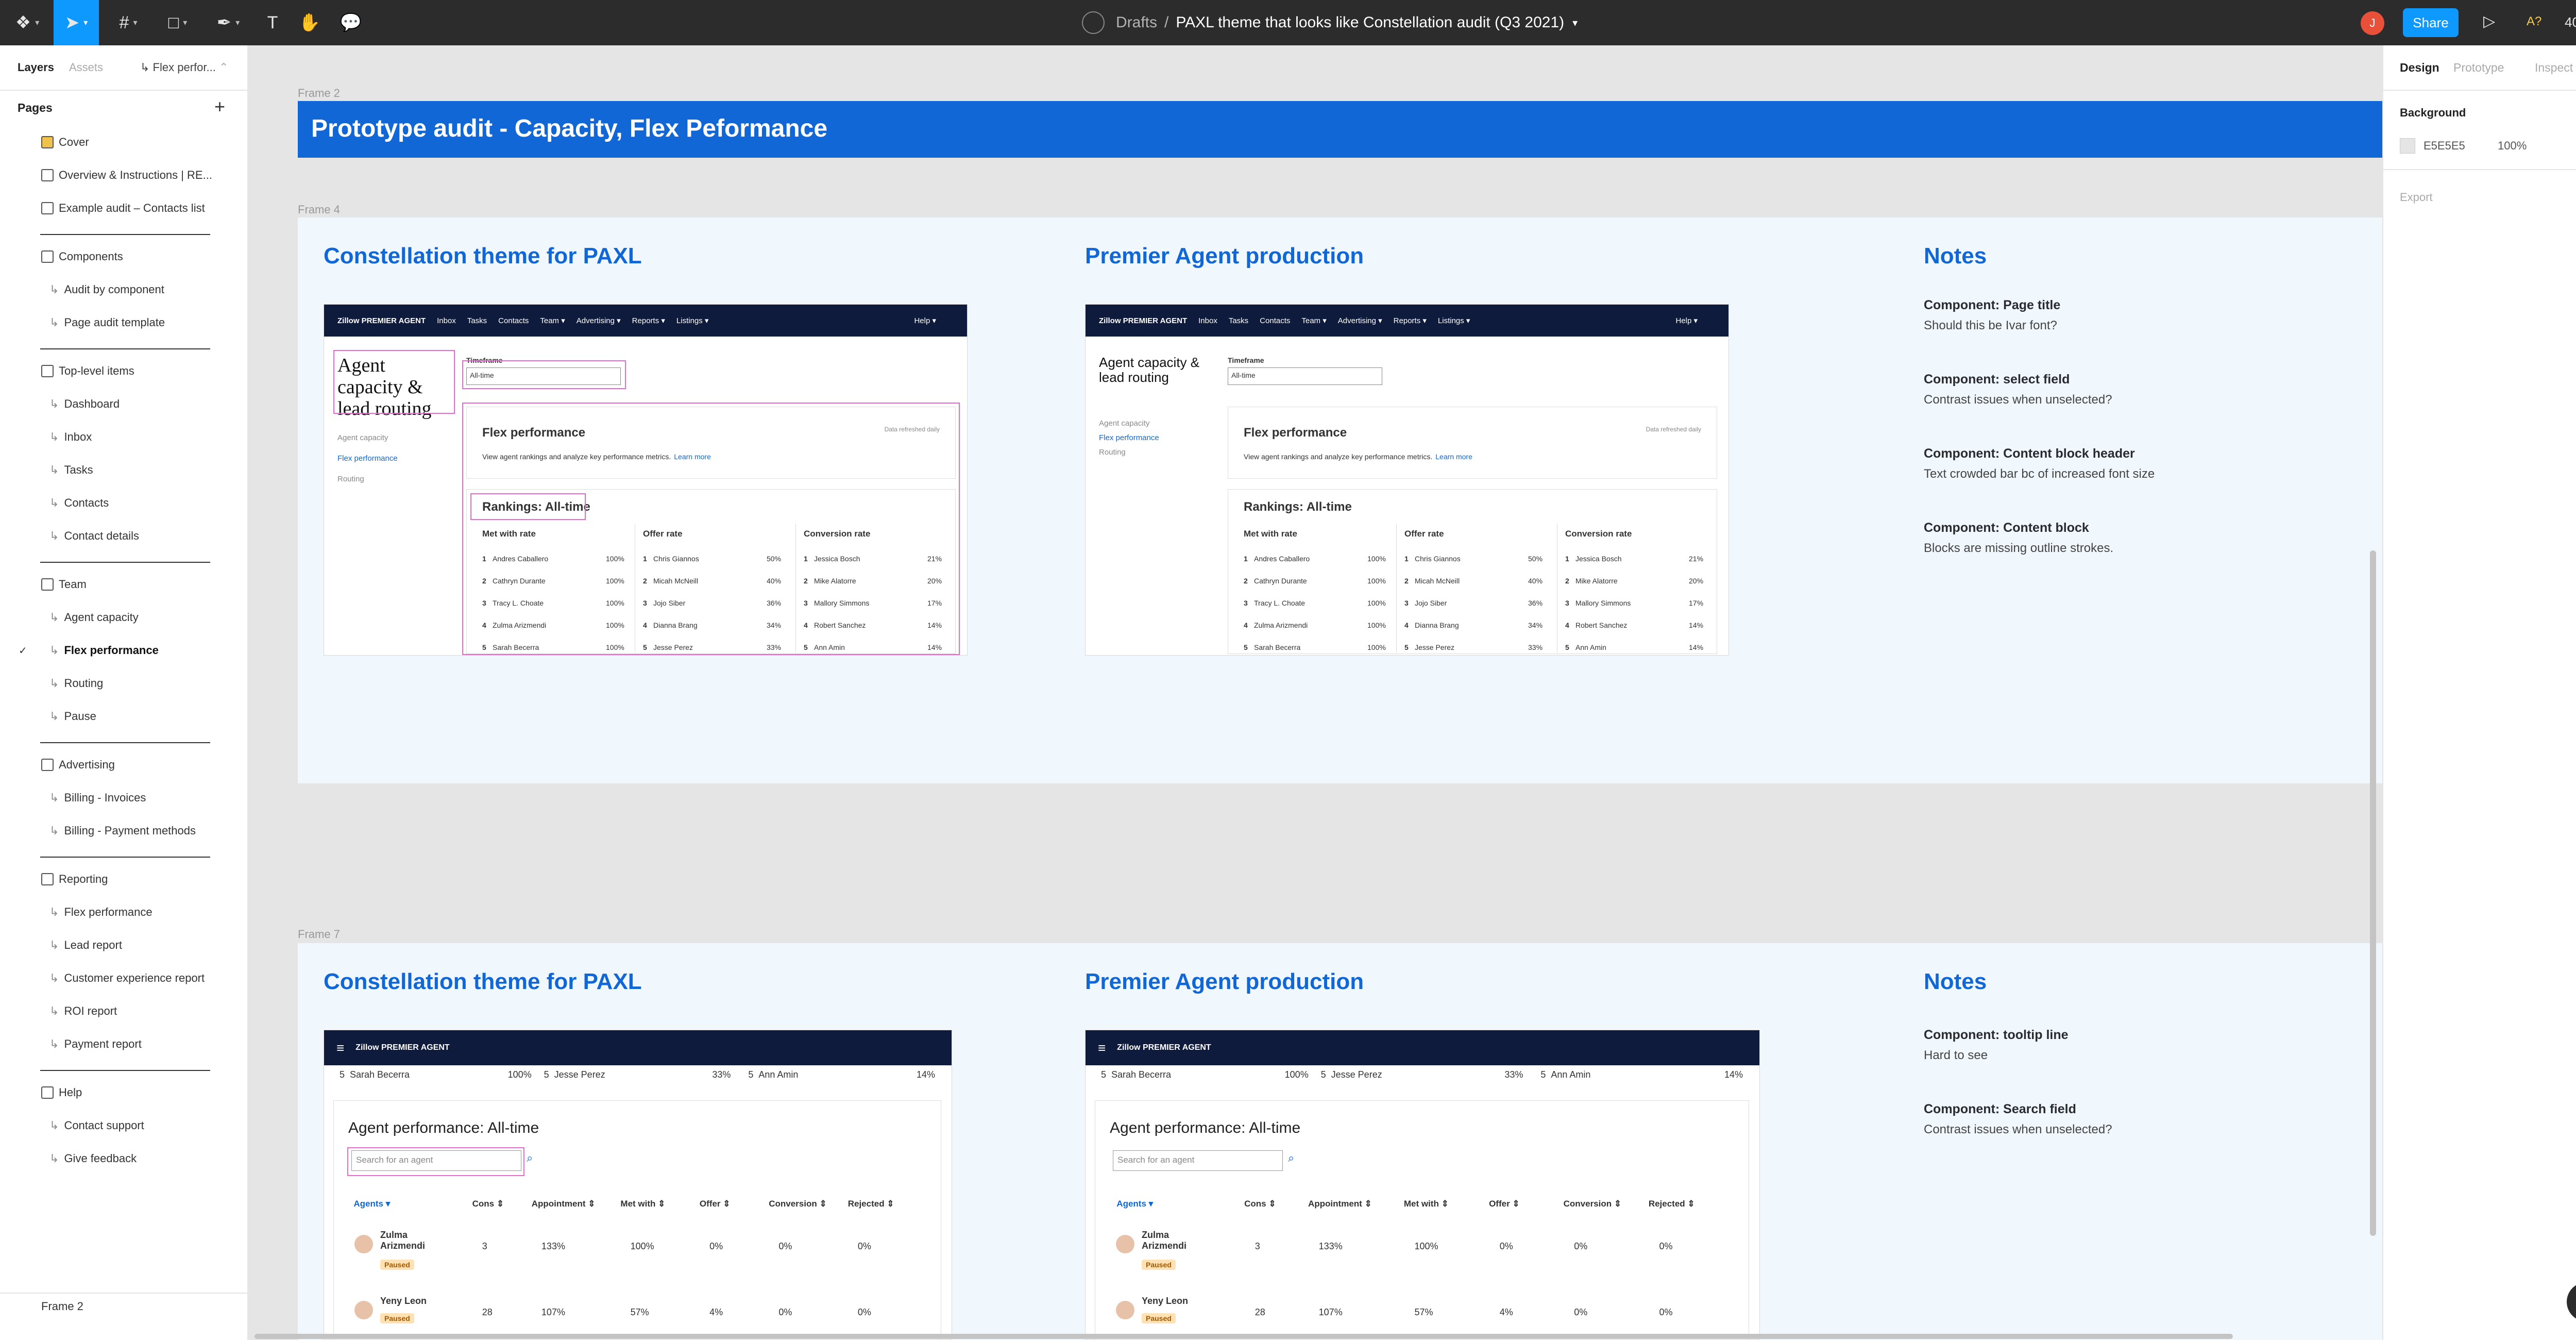 This screenshot has height=1340, width=2576. Describe the element at coordinates (1323, 1074) in the screenshot. I see `mock-top-row-num: 5` at that location.